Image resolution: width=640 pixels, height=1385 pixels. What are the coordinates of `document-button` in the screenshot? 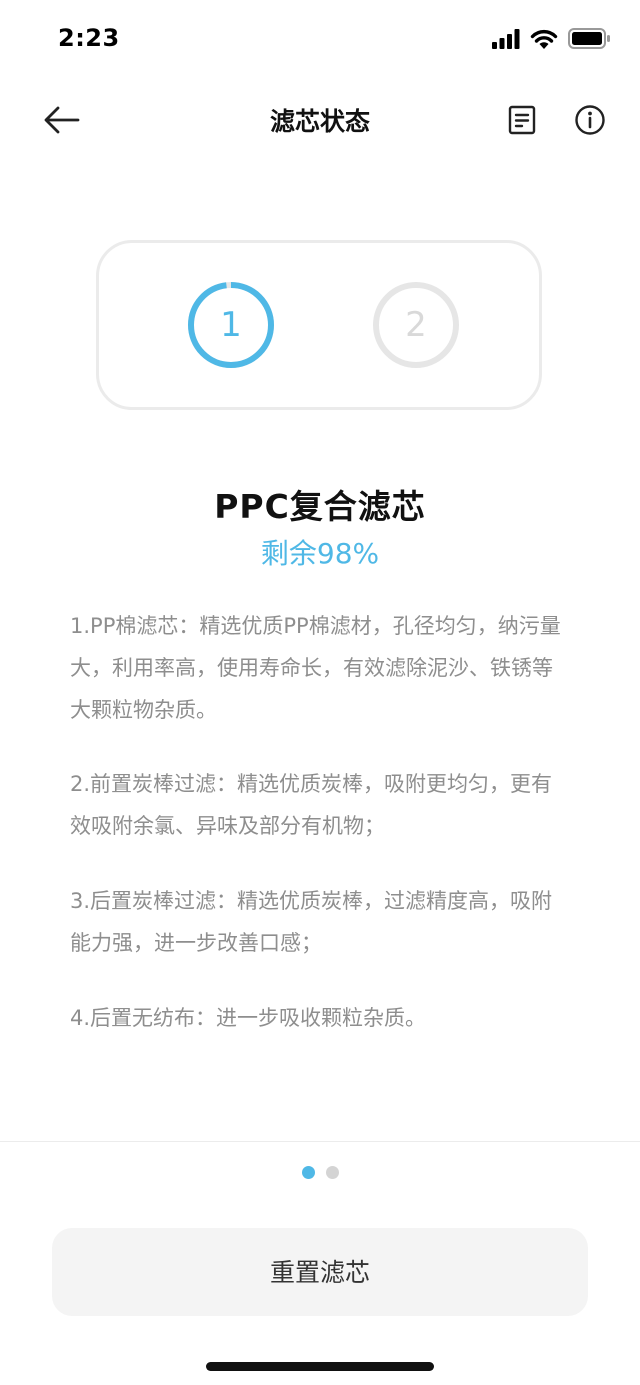 It's located at (522, 120).